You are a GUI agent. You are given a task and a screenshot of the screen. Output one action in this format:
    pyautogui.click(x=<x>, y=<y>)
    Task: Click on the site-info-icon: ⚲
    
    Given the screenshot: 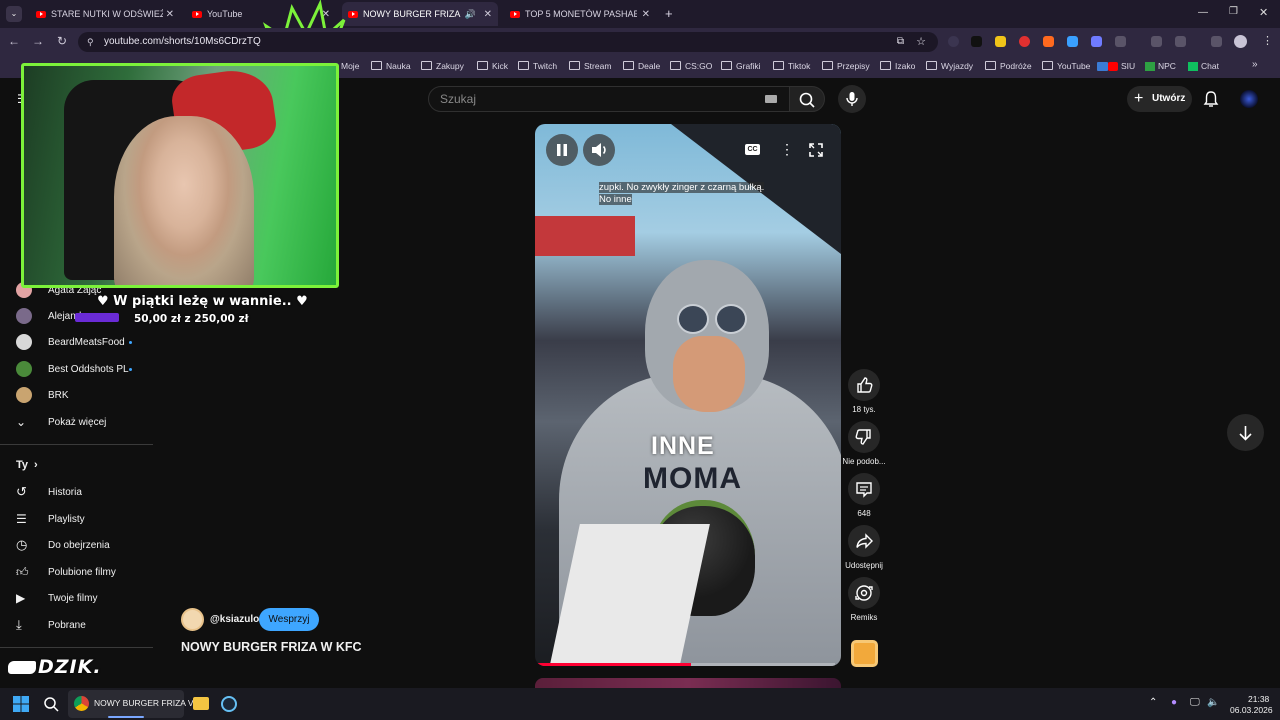 What is the action you would take?
    pyautogui.click(x=90, y=42)
    